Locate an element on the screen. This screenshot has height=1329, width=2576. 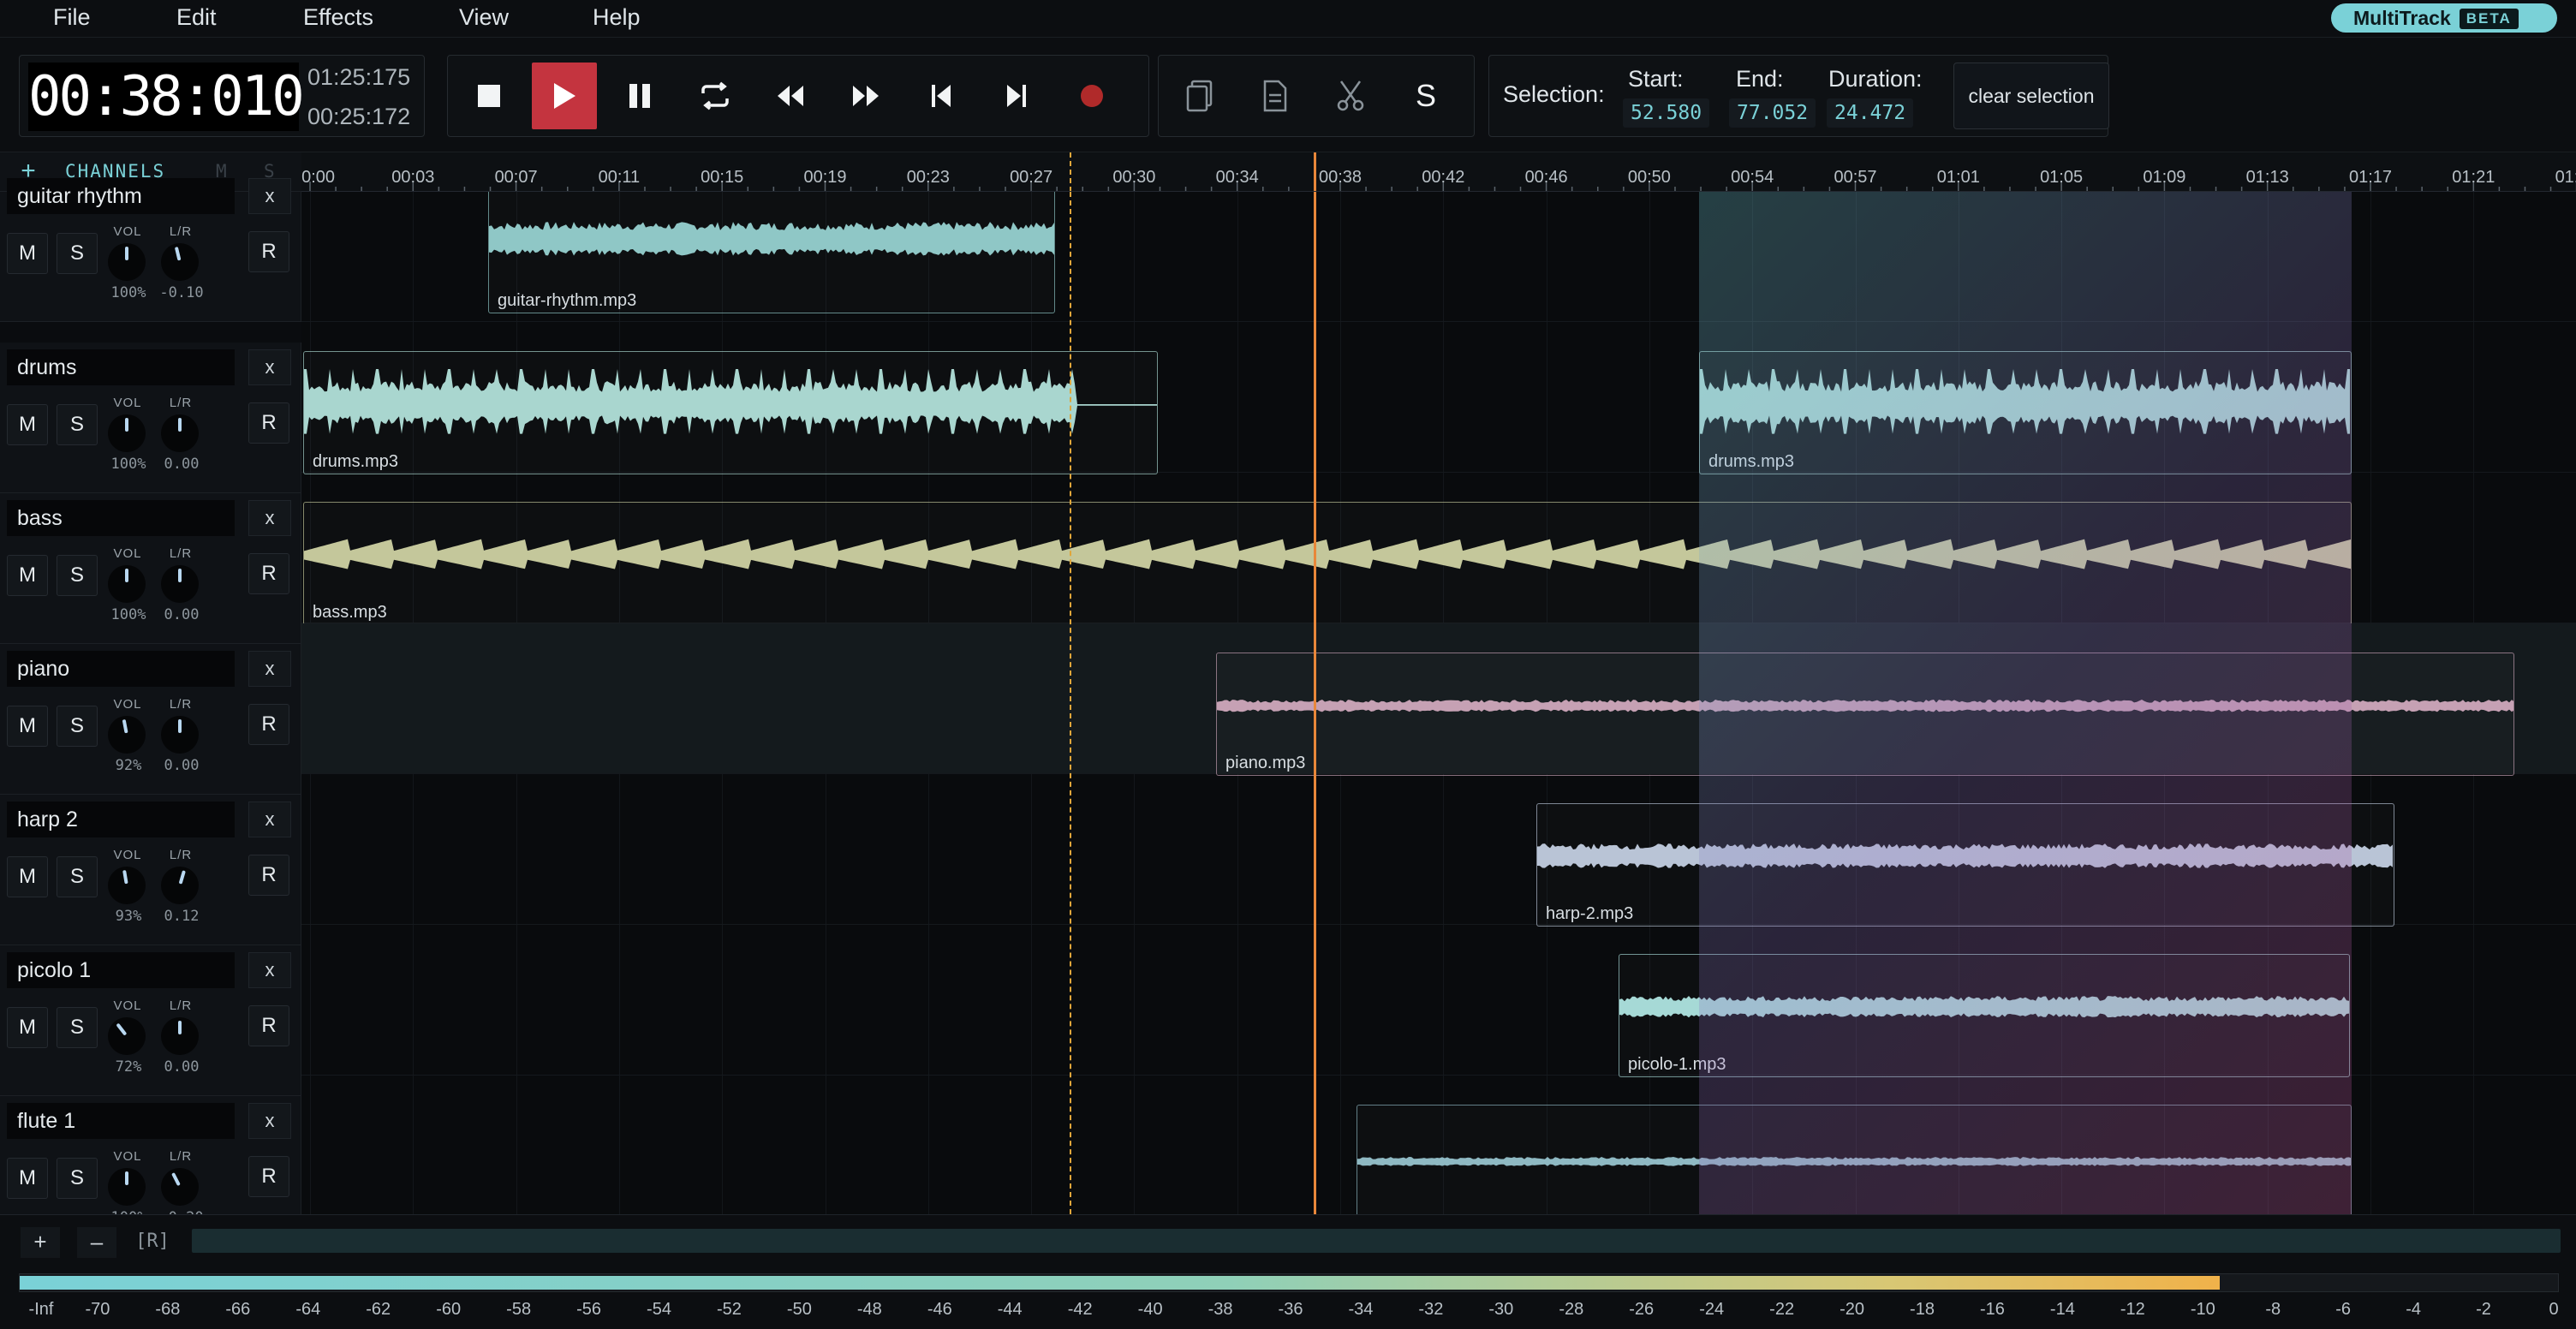
track-name-field: piano is located at coordinates (121, 669).